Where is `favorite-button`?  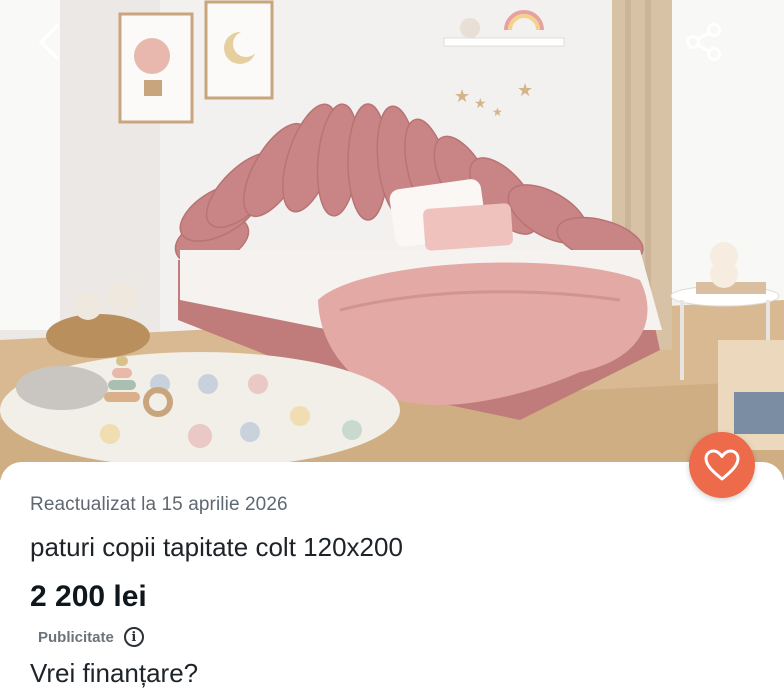 favorite-button is located at coordinates (722, 465).